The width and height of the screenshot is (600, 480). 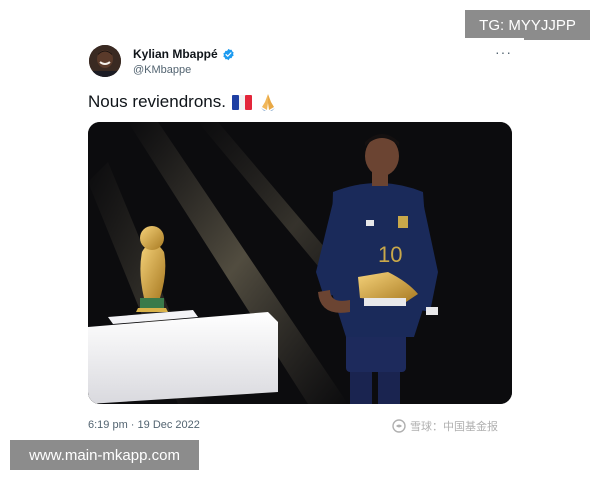 What do you see at coordinates (175, 54) in the screenshot?
I see `author-name-label: Kylian Mbappé` at bounding box center [175, 54].